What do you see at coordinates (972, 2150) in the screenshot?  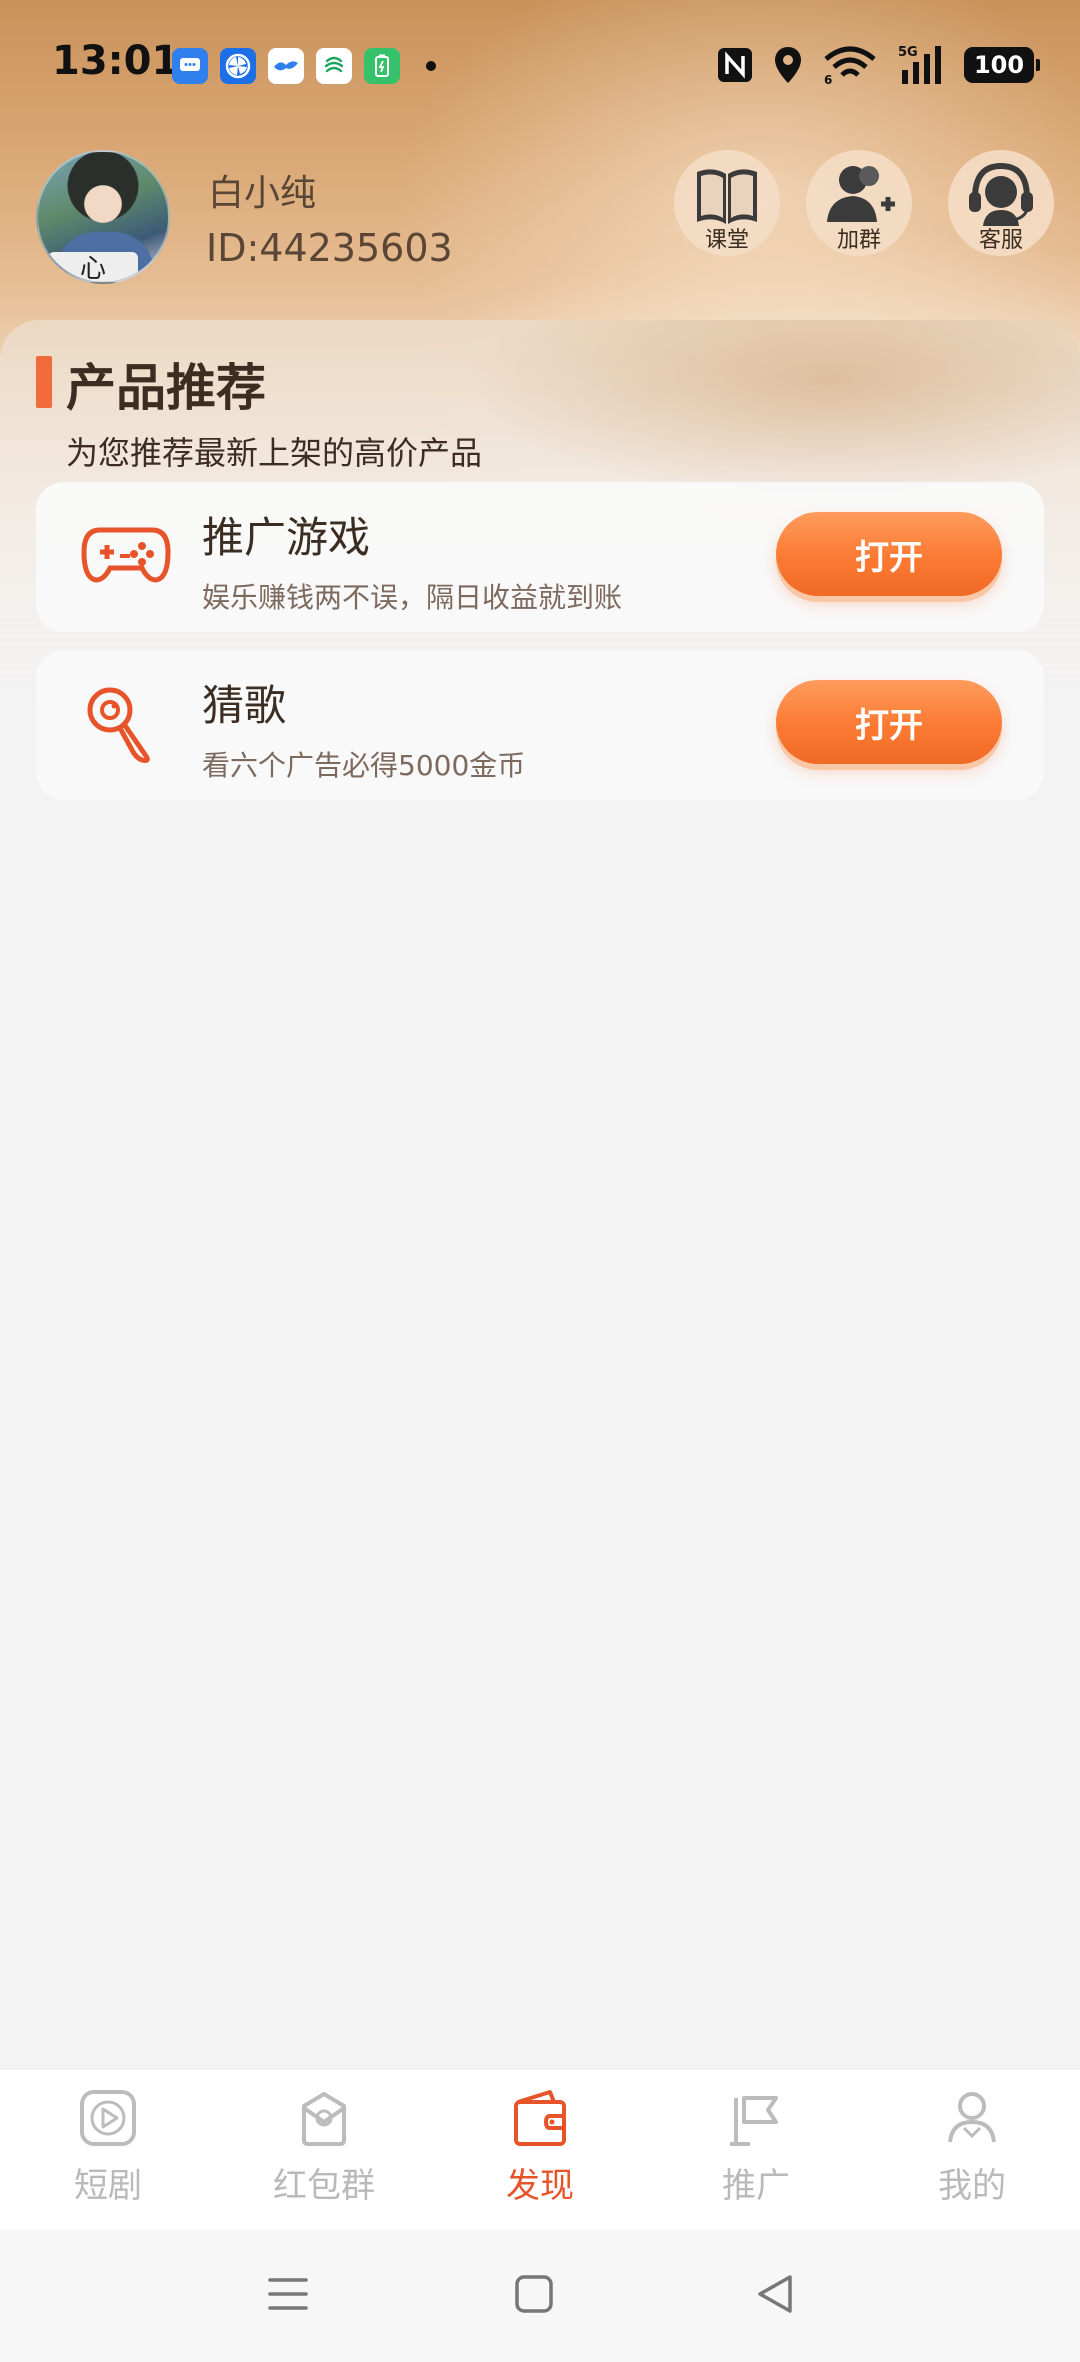 I see `tab-mine: 我的` at bounding box center [972, 2150].